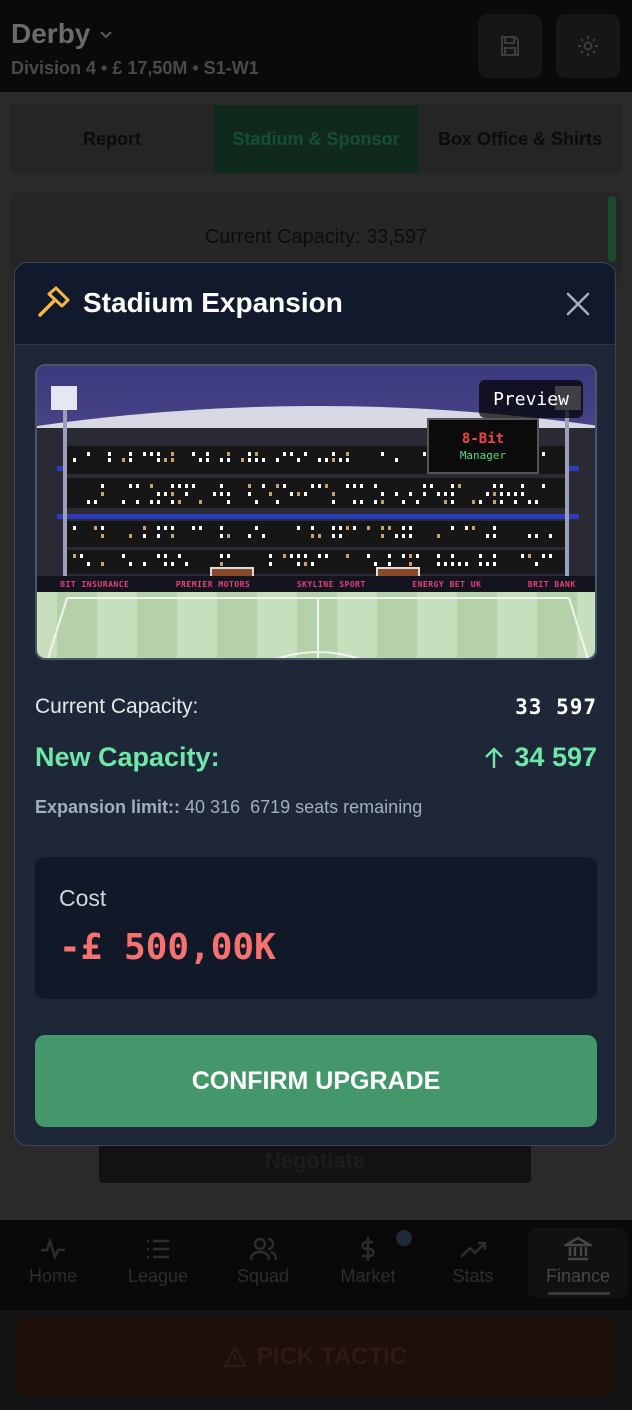 This screenshot has width=632, height=1410. What do you see at coordinates (112, 139) in the screenshot?
I see `tab-report: Report` at bounding box center [112, 139].